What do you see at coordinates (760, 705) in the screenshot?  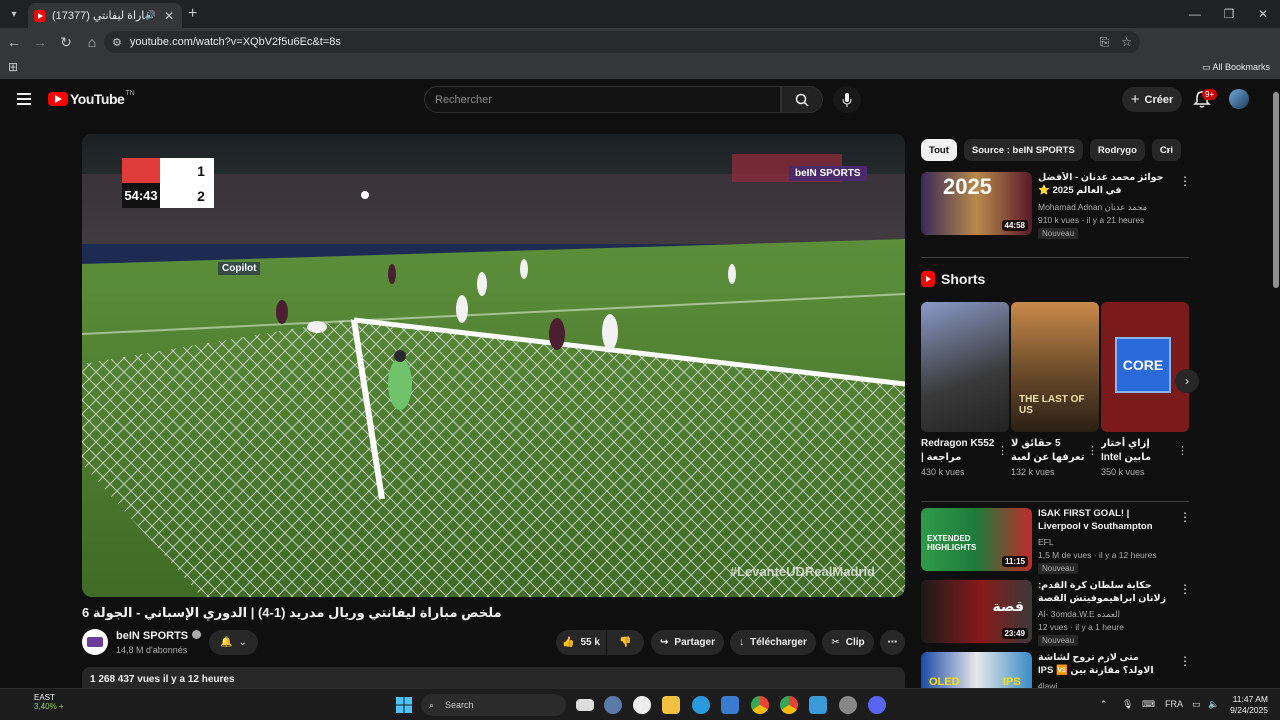 I see `chrome-icon` at bounding box center [760, 705].